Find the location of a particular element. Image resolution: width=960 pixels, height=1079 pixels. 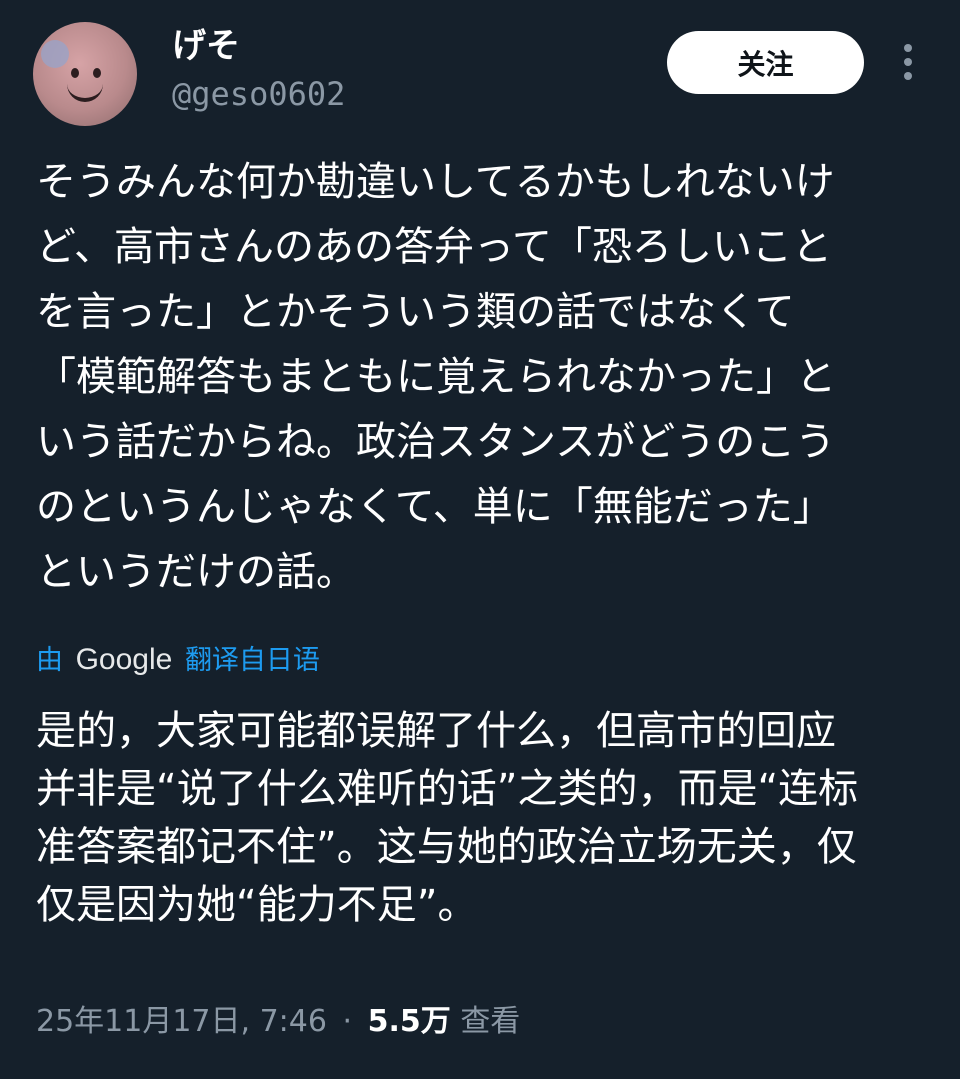

display-name: げそ is located at coordinates (206, 46).